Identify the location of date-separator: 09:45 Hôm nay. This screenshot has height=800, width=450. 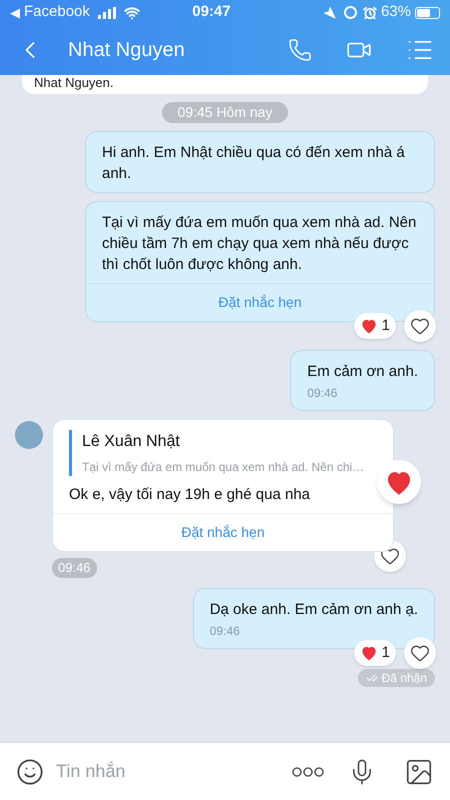
(225, 112).